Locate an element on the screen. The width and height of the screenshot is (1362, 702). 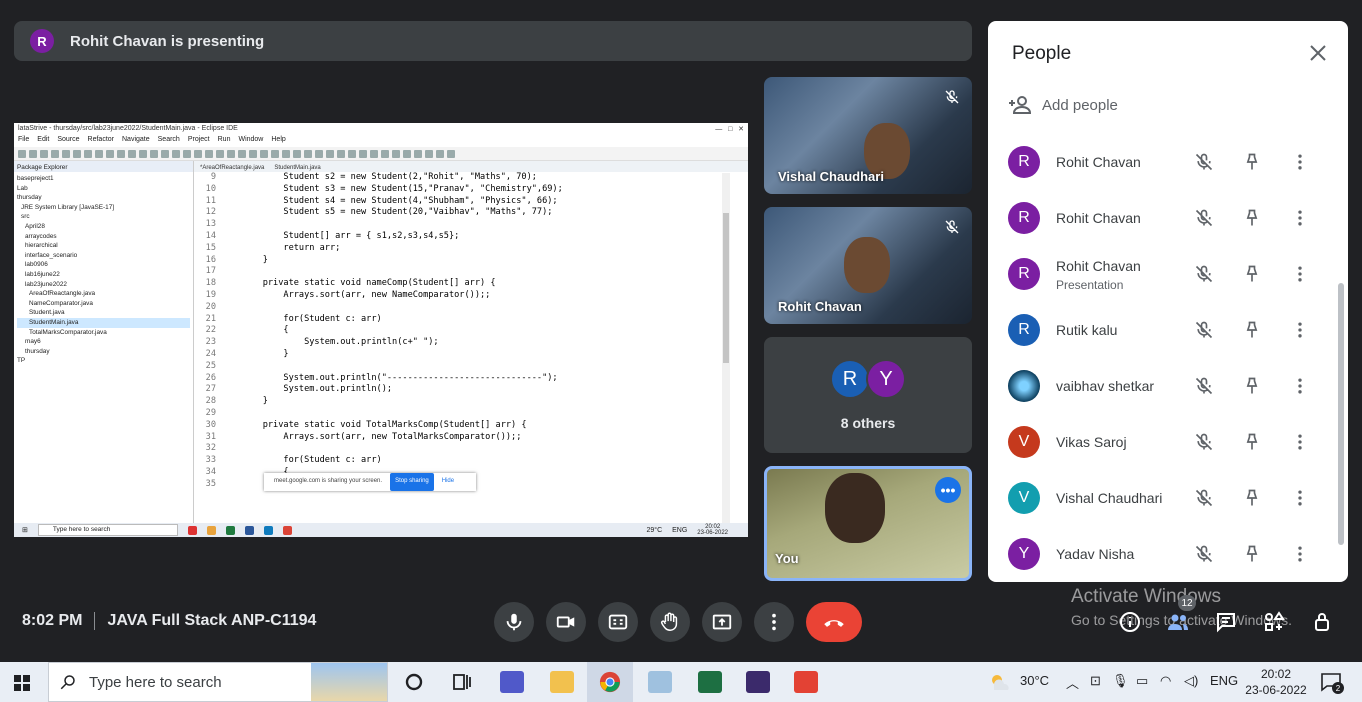
mic-button is located at coordinates (514, 622).